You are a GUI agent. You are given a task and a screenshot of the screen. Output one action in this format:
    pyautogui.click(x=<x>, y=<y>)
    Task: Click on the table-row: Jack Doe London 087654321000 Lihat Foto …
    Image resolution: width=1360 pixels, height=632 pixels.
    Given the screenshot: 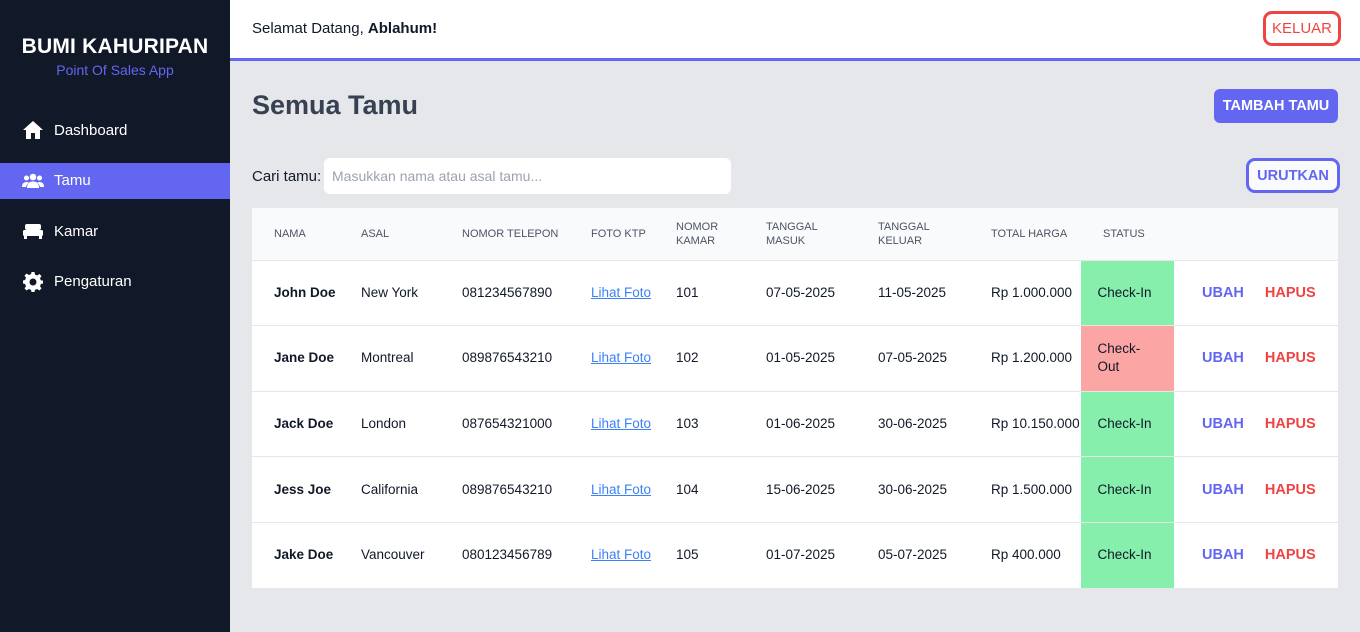 What is the action you would take?
    pyautogui.click(x=795, y=423)
    